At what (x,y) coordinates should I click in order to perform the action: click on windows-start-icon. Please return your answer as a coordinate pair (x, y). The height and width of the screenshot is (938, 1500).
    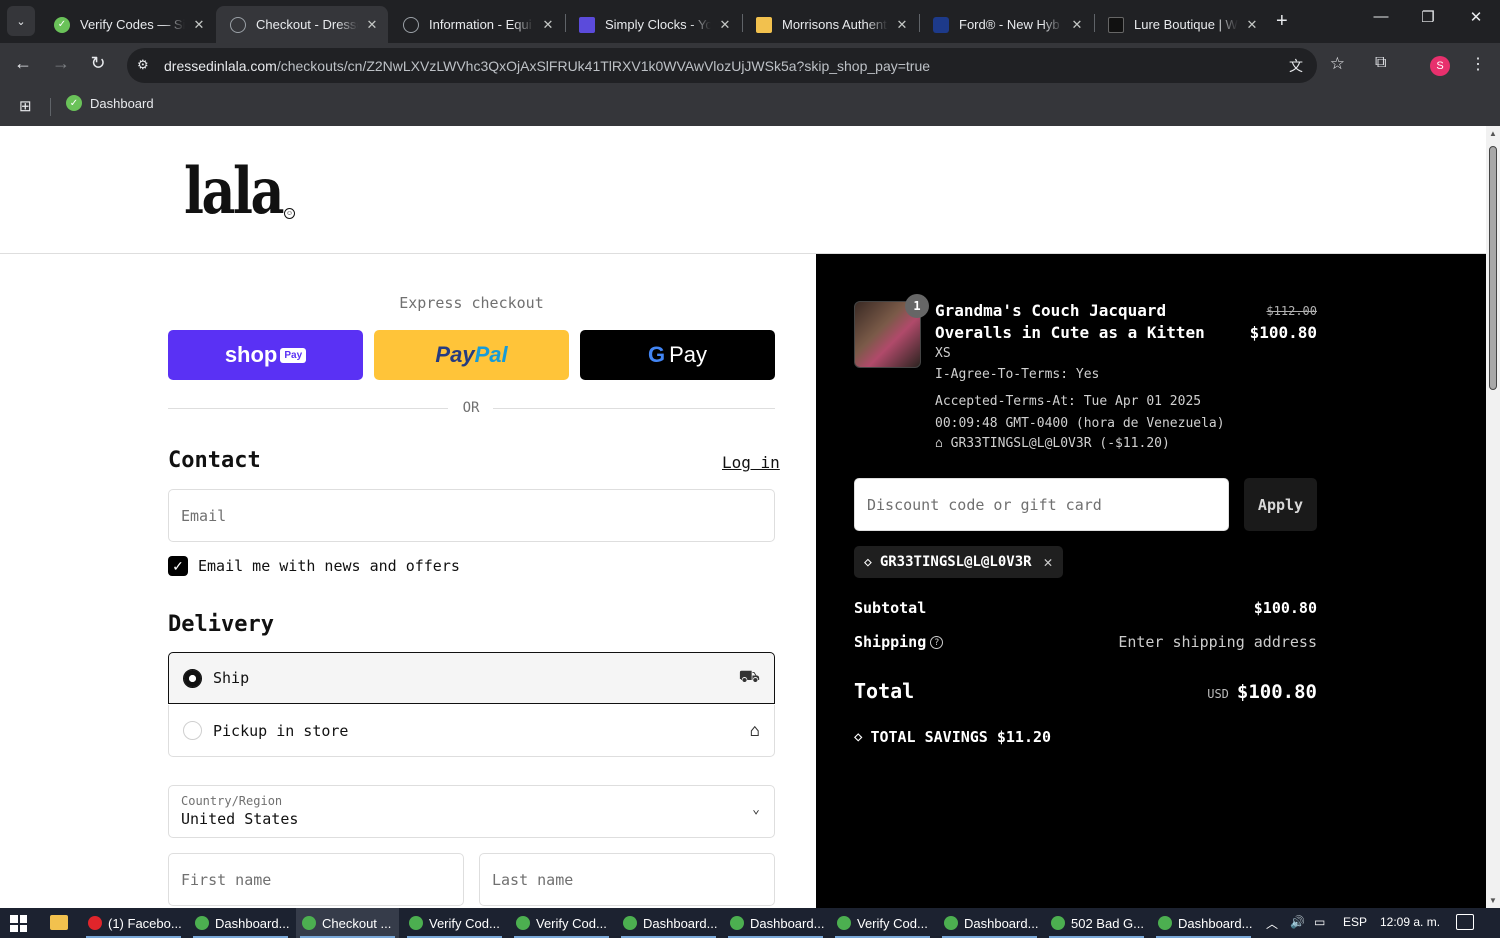
    Looking at the image, I should click on (18, 923).